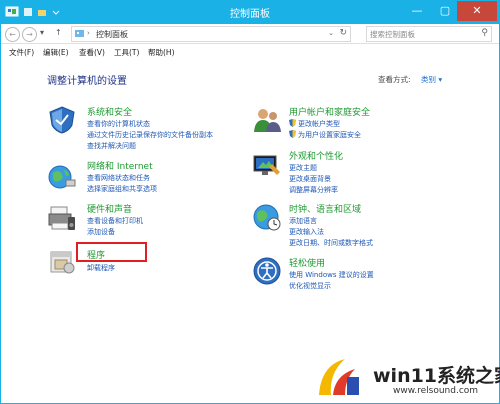 The image size is (500, 404). Describe the element at coordinates (343, 33) in the screenshot. I see `refresh-icon: ↻` at that location.